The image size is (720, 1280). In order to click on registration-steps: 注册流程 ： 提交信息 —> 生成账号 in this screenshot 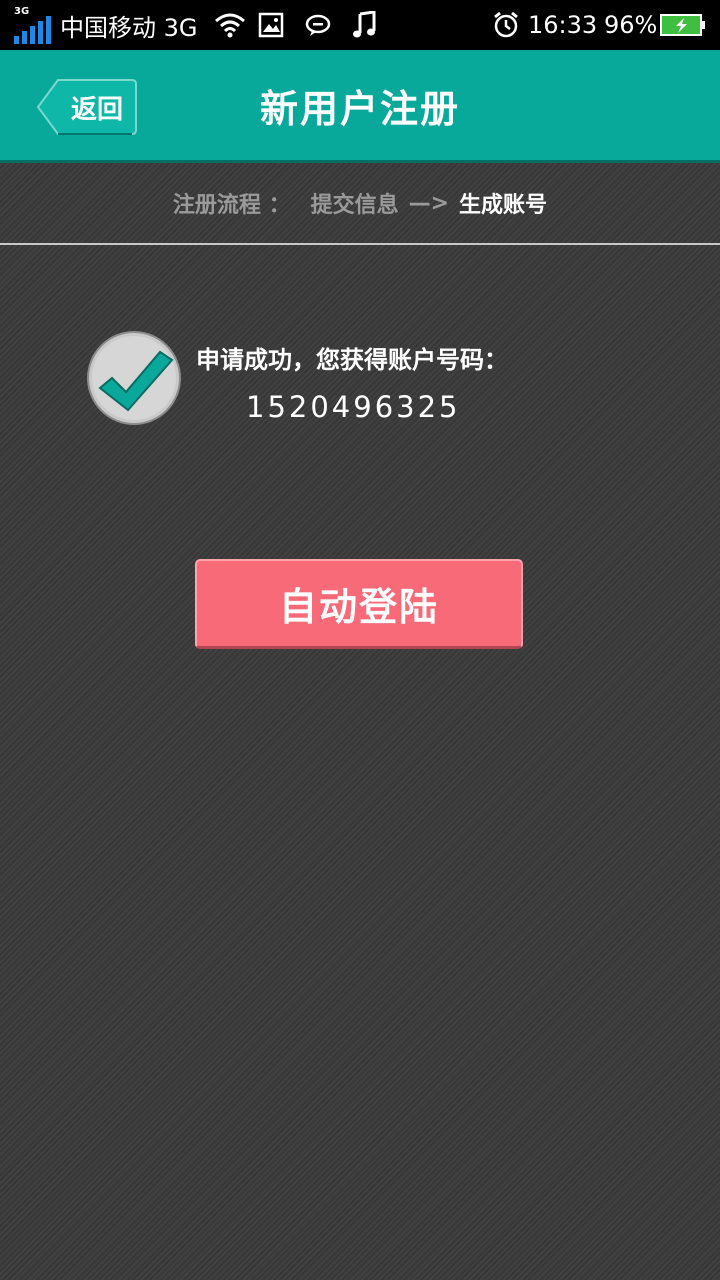, I will do `click(360, 204)`.